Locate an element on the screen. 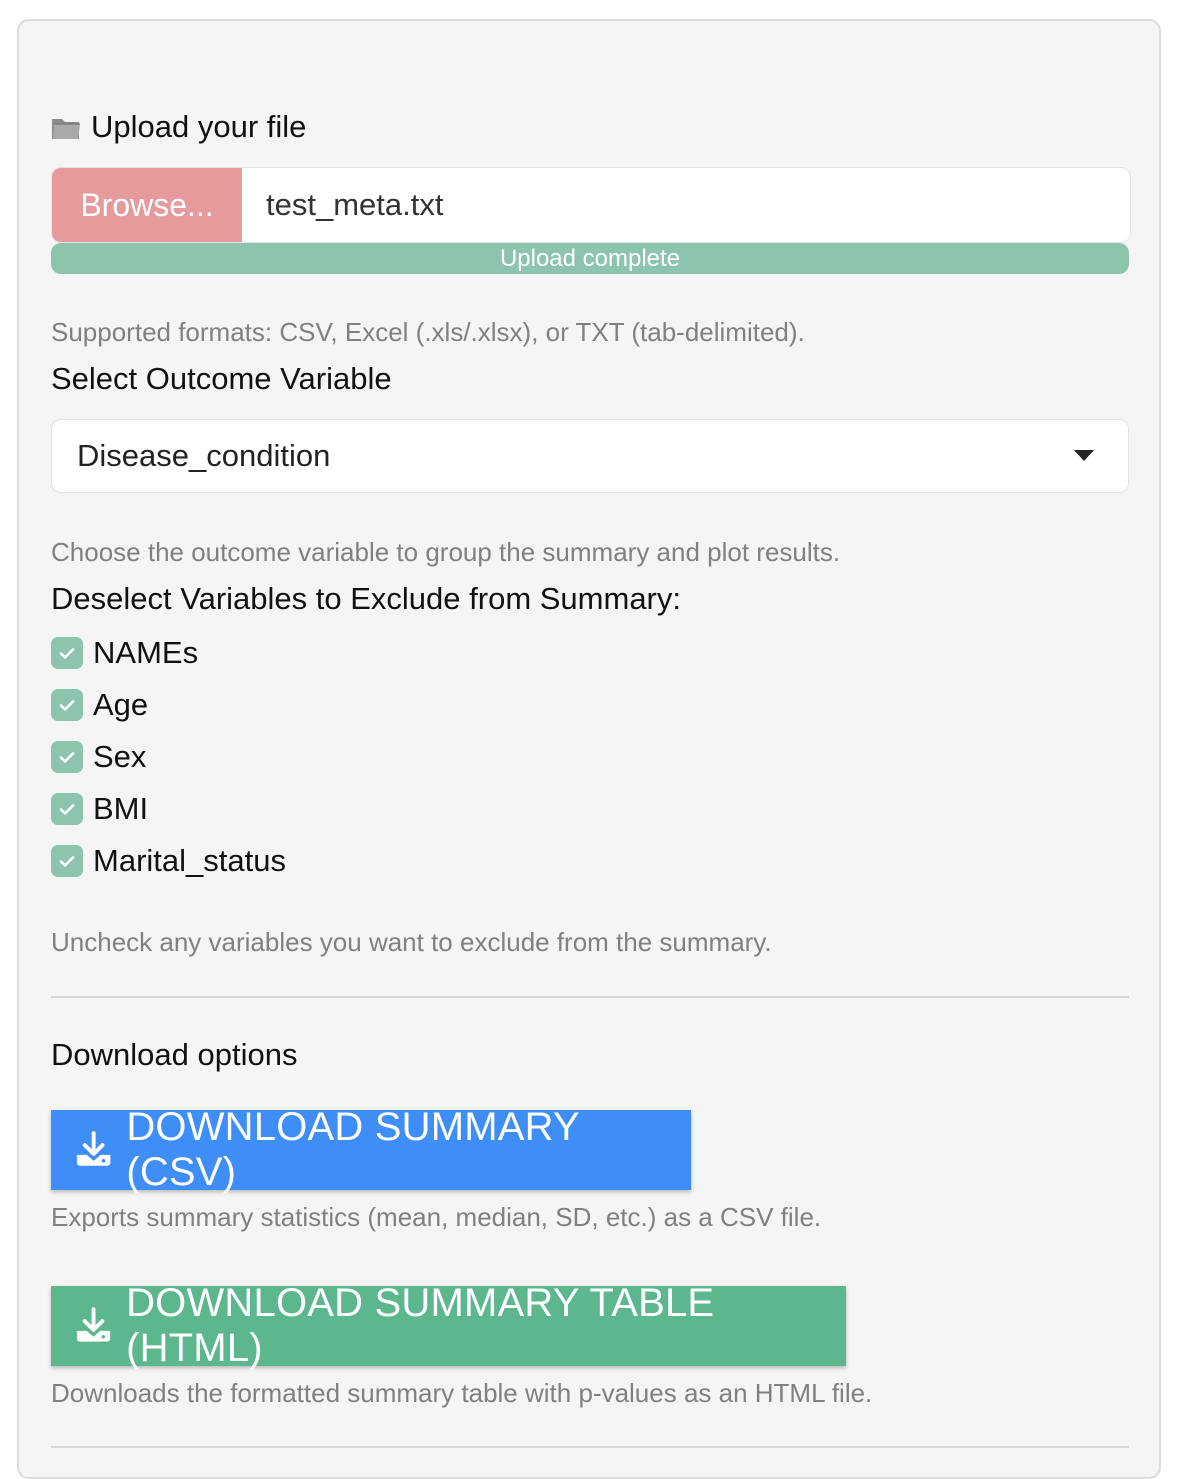 The width and height of the screenshot is (1182, 1479). checkbox-label: Age is located at coordinates (121, 704).